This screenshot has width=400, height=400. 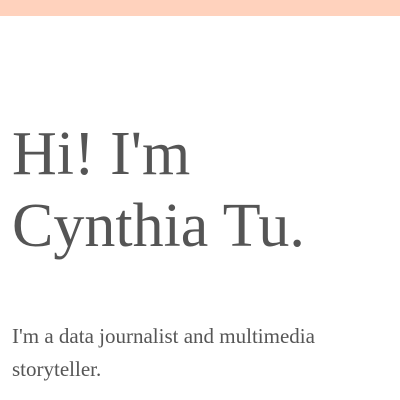 What do you see at coordinates (101, 154) in the screenshot?
I see `hero-title-line-1: Hi! I'm` at bounding box center [101, 154].